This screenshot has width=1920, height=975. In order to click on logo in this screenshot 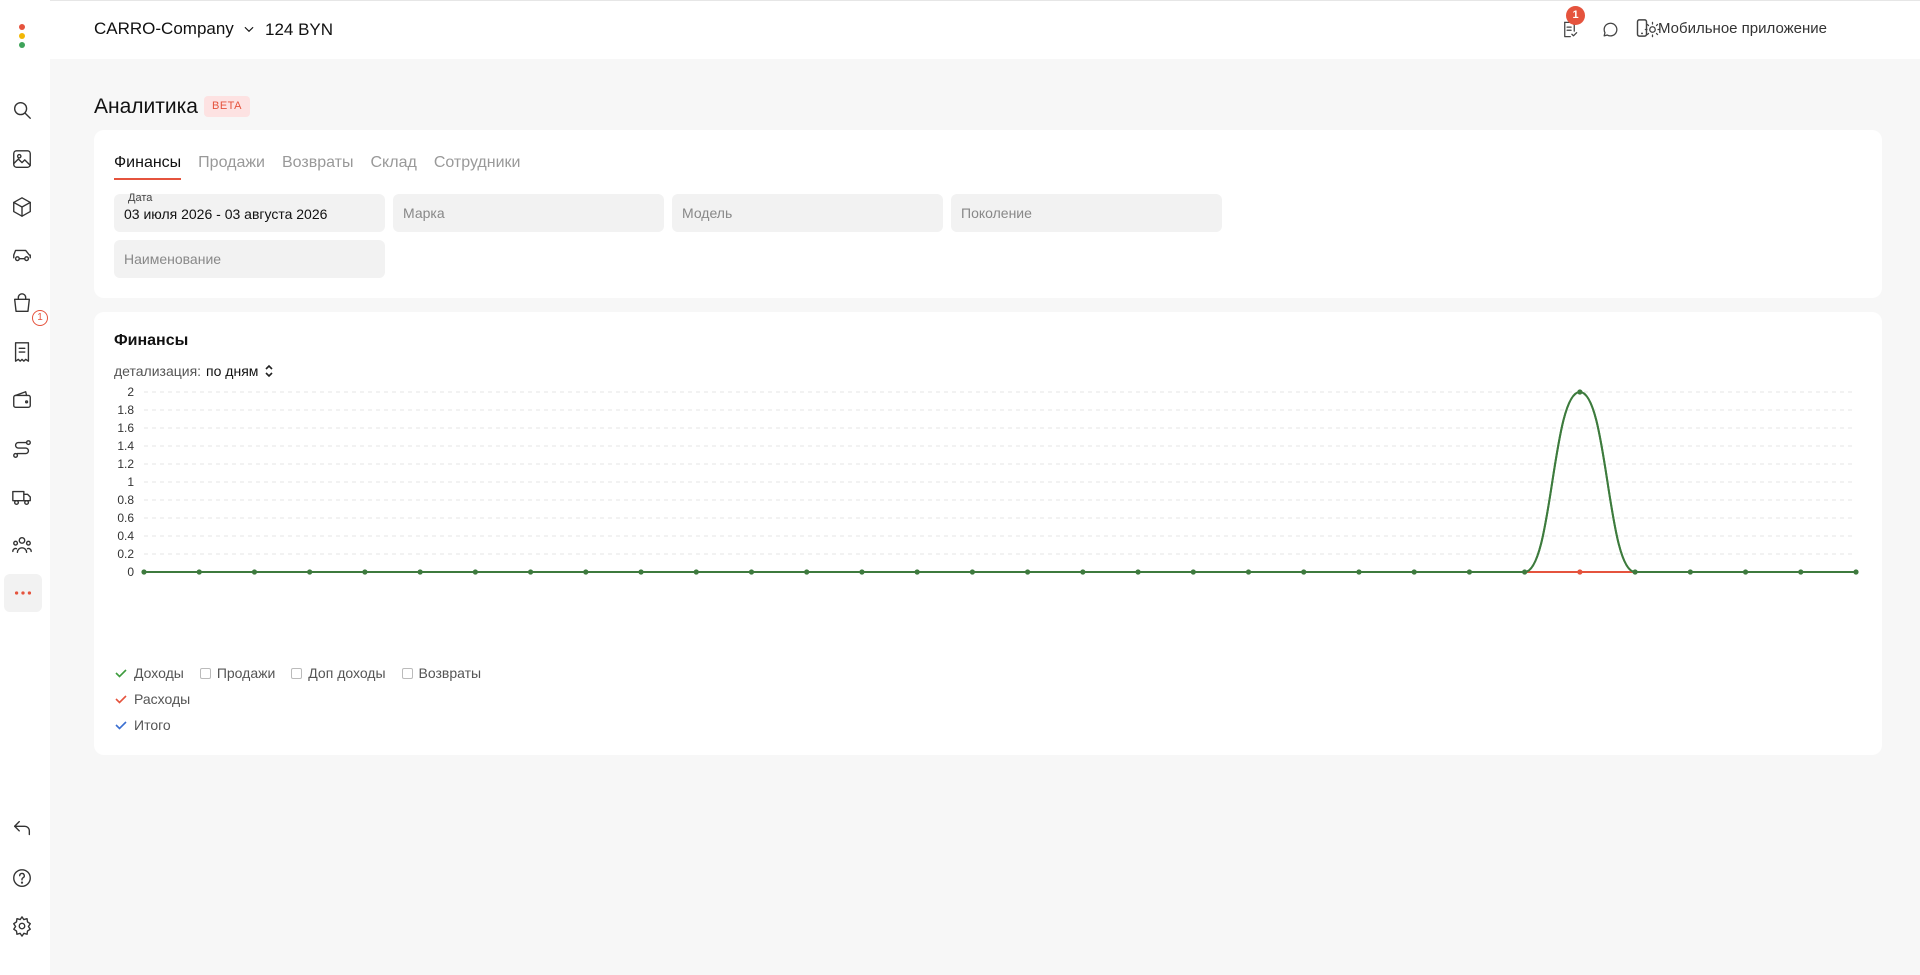, I will do `click(22, 38)`.